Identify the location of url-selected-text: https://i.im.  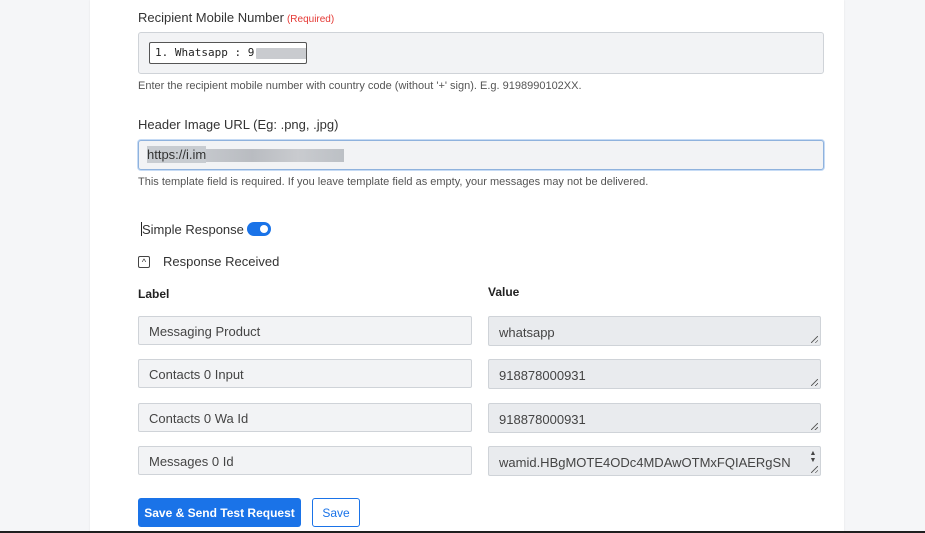
(177, 154).